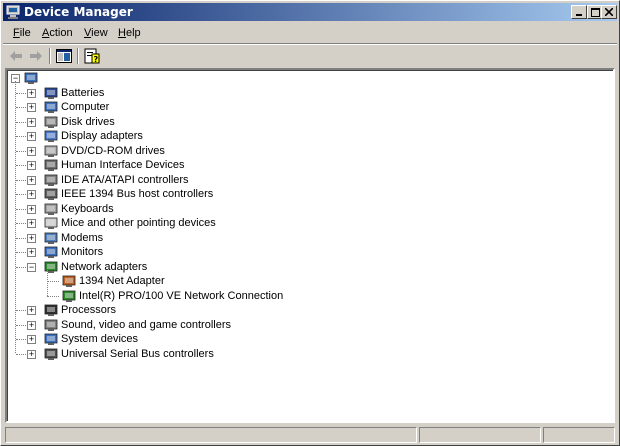 This screenshot has height=446, width=620. Describe the element at coordinates (31, 267) in the screenshot. I see `collapse-toggle: −` at that location.